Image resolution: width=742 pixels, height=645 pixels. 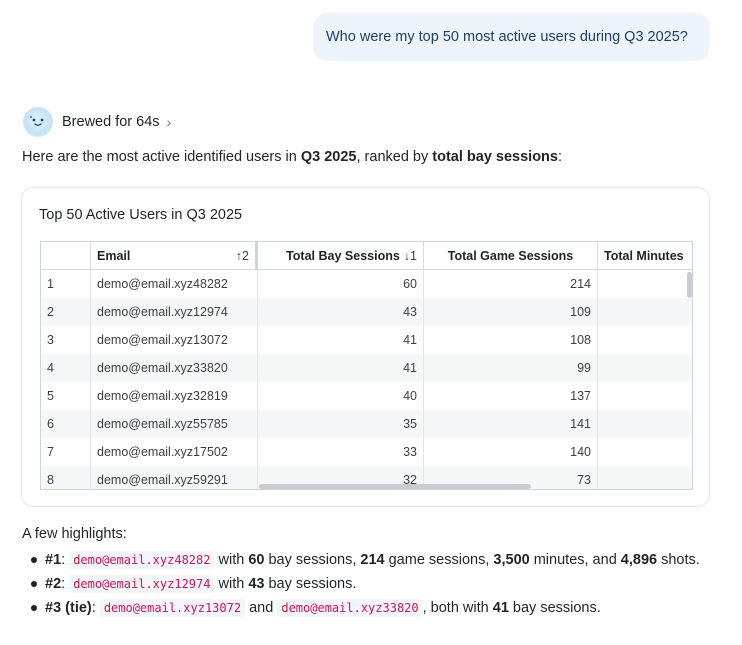 What do you see at coordinates (174, 256) in the screenshot?
I see `column-header-email: Email ↑2` at bounding box center [174, 256].